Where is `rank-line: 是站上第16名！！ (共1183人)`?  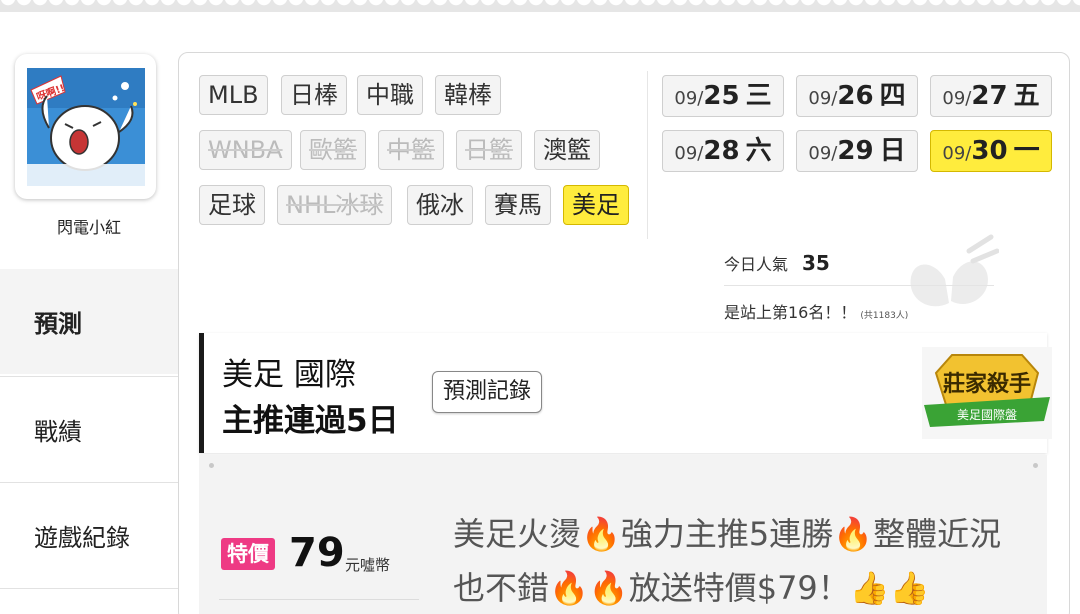
rank-line: 是站上第16名！！ (共1183人) is located at coordinates (816, 311).